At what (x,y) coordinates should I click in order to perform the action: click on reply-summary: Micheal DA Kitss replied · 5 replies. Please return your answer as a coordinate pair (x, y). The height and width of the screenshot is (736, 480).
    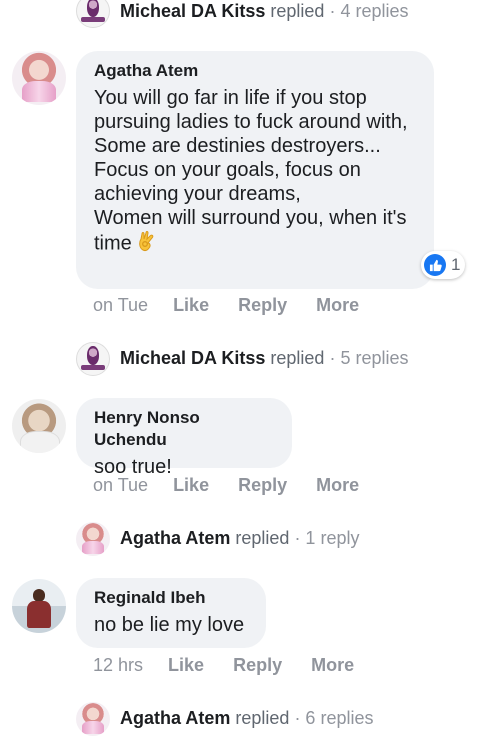
    Looking at the image, I should click on (264, 358).